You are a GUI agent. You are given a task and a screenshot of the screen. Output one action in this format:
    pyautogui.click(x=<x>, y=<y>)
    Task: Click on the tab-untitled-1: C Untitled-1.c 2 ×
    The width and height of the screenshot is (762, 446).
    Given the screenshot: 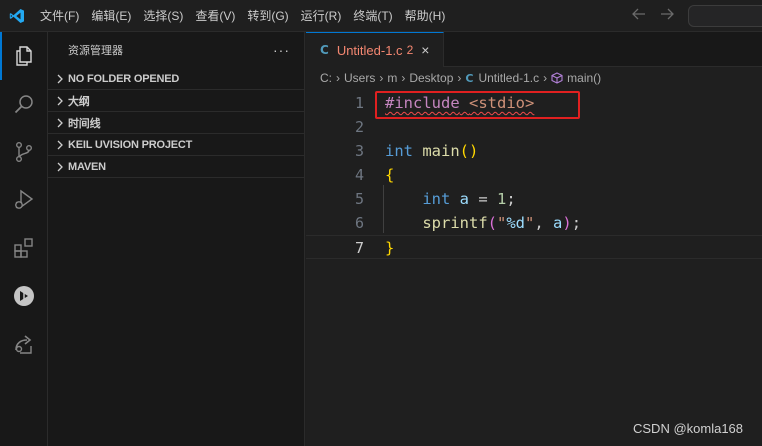 What is the action you would take?
    pyautogui.click(x=375, y=49)
    